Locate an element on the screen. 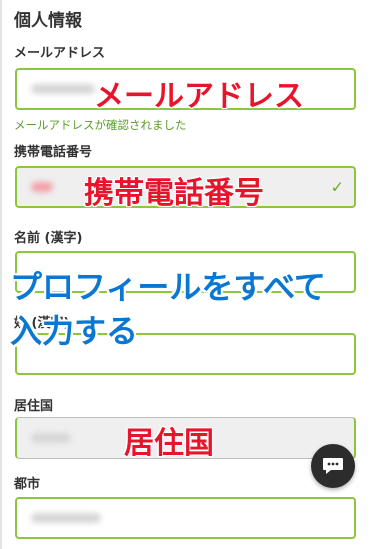 This screenshot has width=371, height=549. section-title: 個人情報 is located at coordinates (48, 21).